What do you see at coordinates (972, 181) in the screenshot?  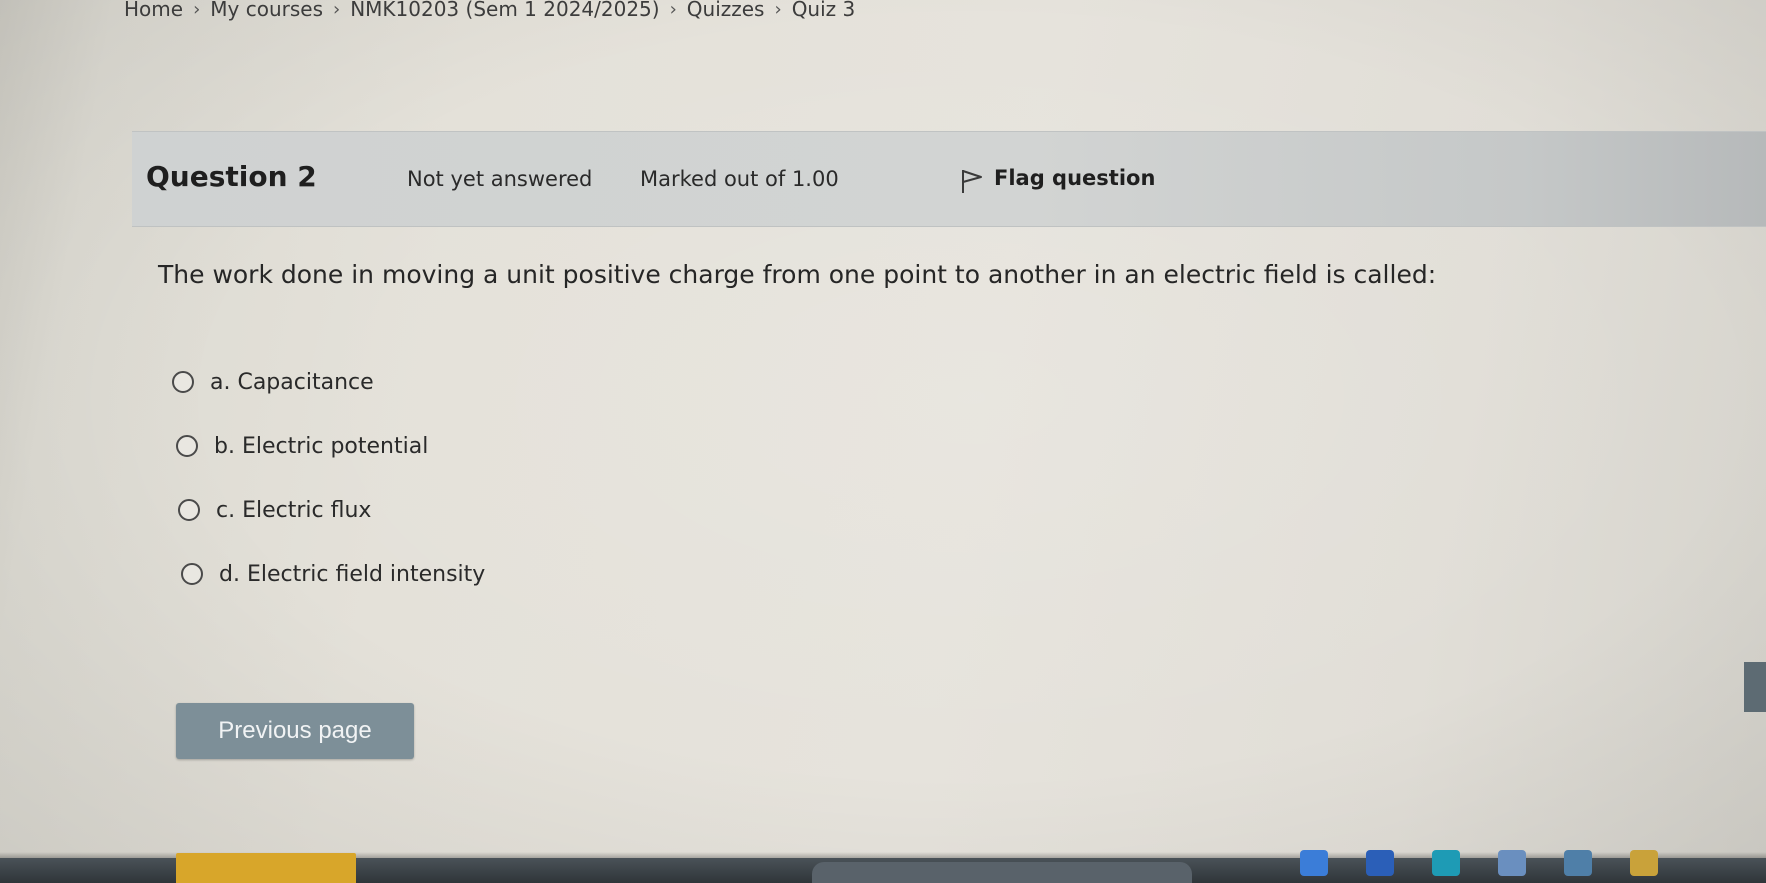 I see `flag-icon` at bounding box center [972, 181].